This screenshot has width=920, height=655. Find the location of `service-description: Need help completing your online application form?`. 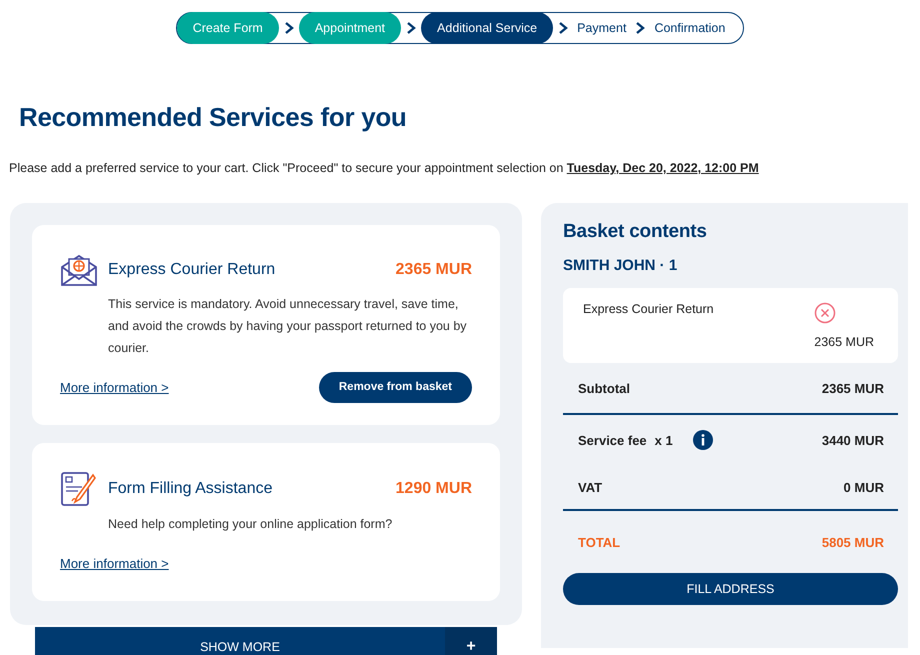

service-description: Need help completing your online application form? is located at coordinates (251, 524).